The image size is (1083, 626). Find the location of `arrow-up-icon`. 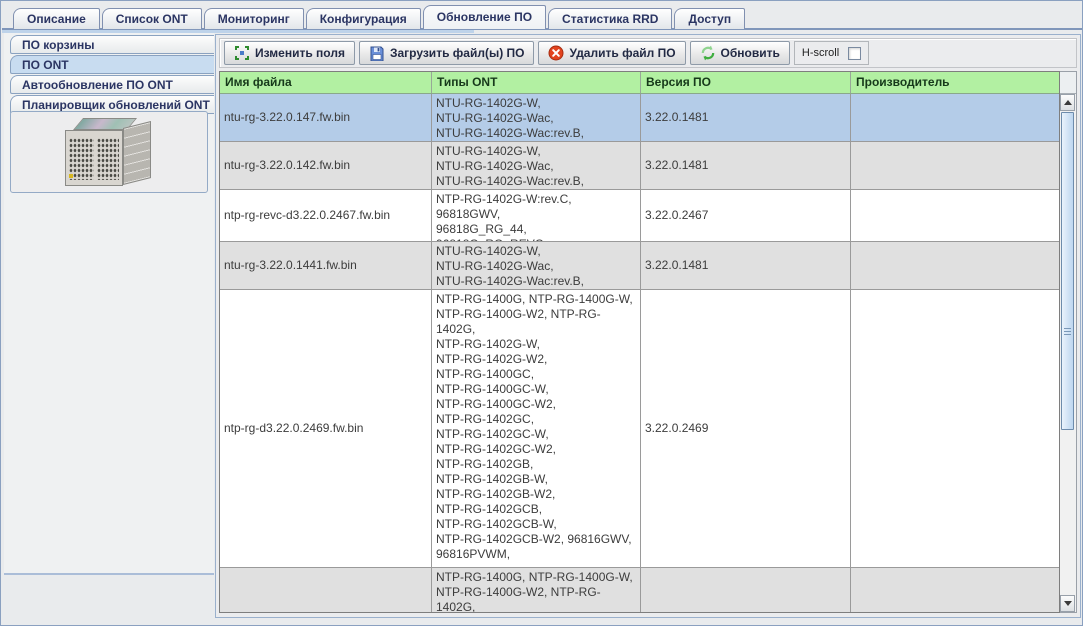

arrow-up-icon is located at coordinates (1067, 102).